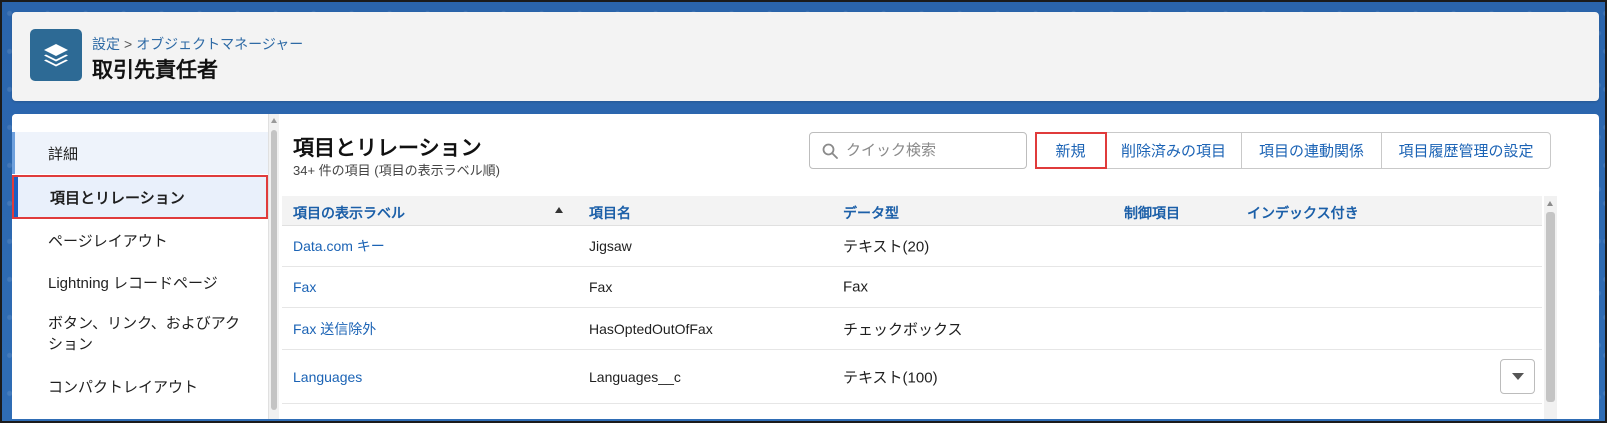  I want to click on field-label-link: Data.com キー, so click(339, 246).